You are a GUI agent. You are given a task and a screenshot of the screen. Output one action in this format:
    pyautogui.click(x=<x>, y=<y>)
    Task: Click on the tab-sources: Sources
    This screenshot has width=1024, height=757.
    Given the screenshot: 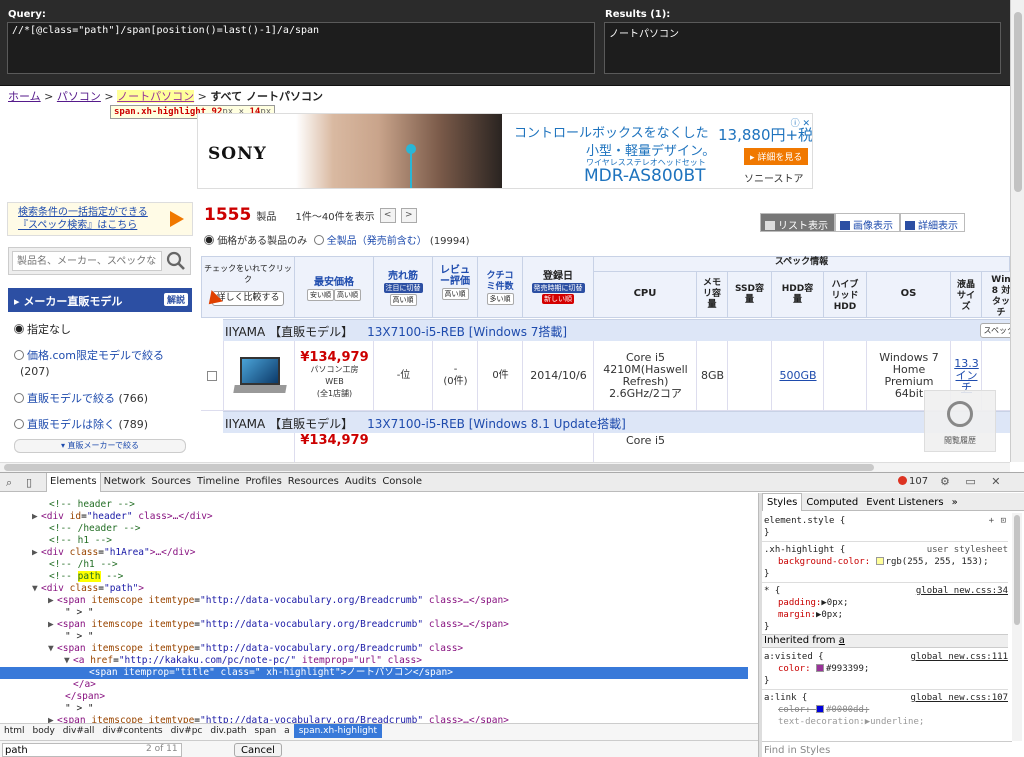 What is the action you would take?
    pyautogui.click(x=171, y=482)
    